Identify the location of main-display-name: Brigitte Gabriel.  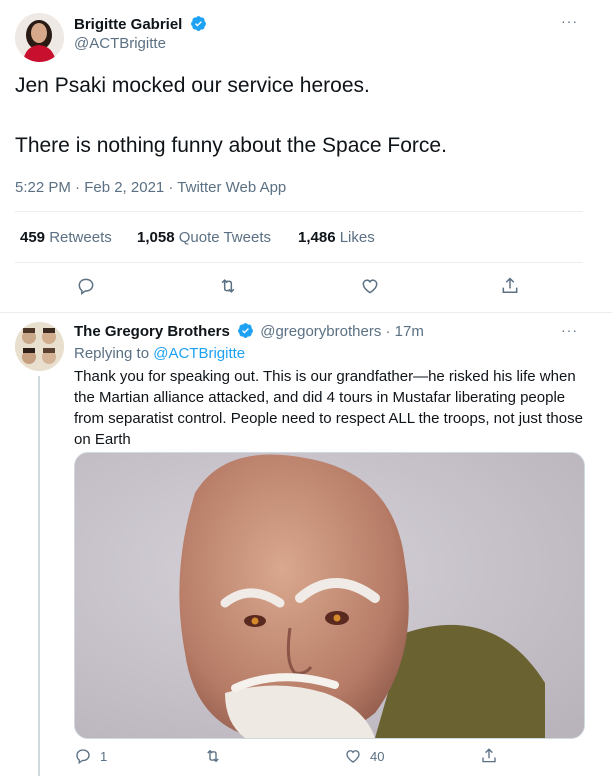
(128, 24).